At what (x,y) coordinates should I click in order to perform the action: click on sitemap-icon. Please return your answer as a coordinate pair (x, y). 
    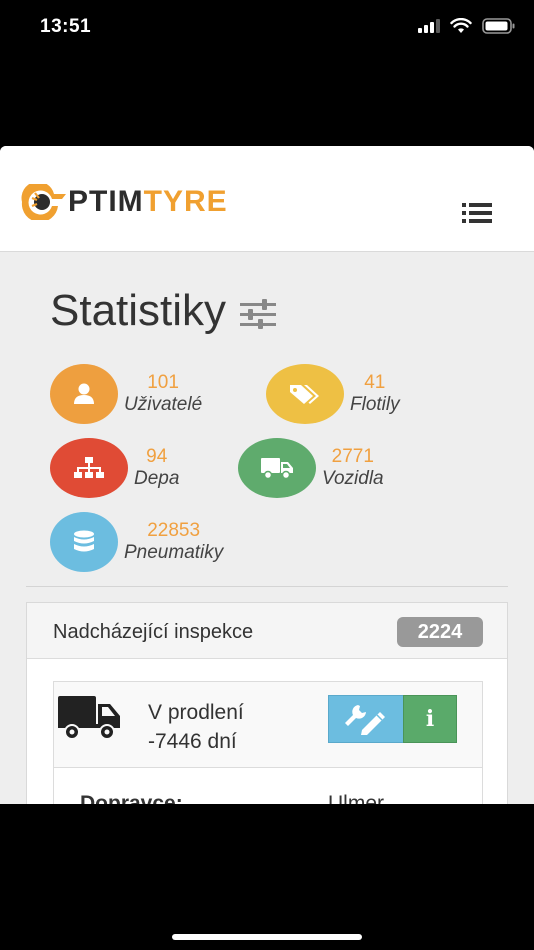
    Looking at the image, I should click on (89, 467).